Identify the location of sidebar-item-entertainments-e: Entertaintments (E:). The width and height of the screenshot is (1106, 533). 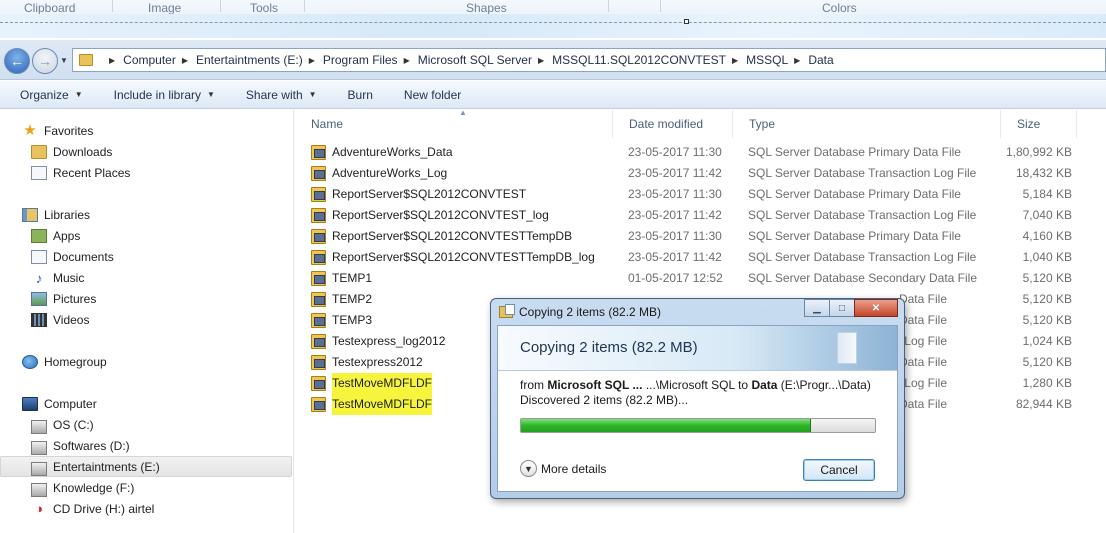
(146, 466).